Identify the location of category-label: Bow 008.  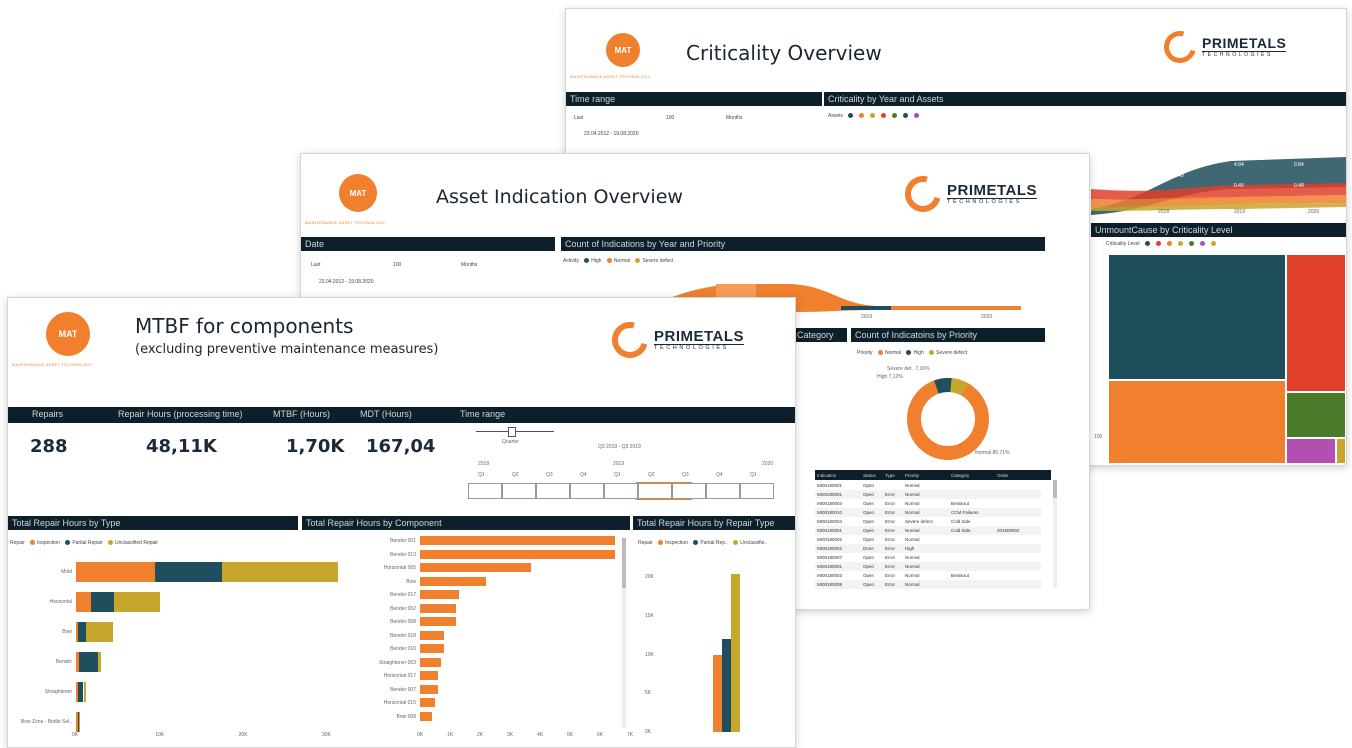
(406, 716).